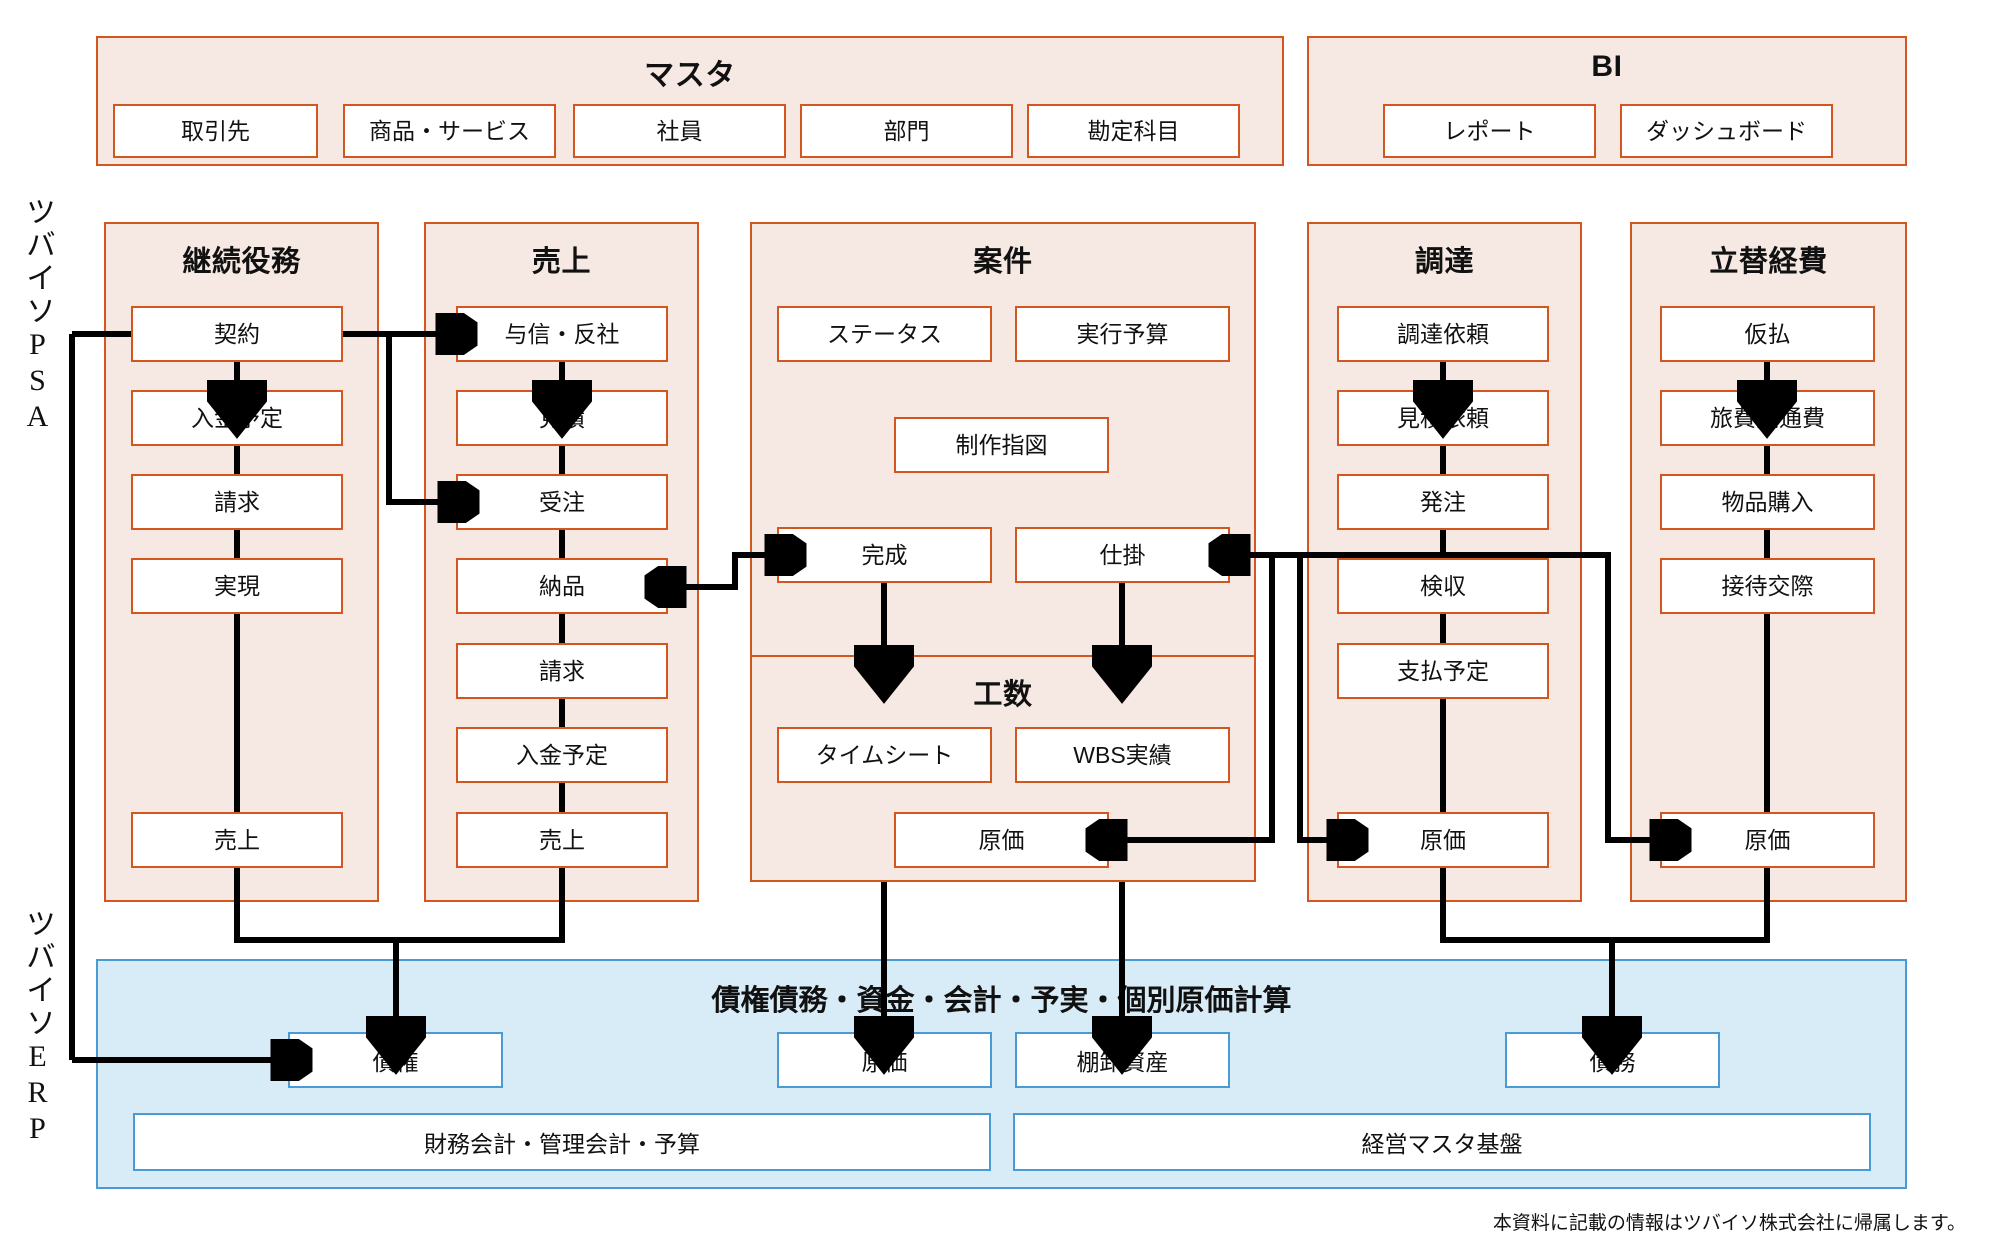  What do you see at coordinates (1489, 131) in the screenshot?
I see `node-bi-0: レポート` at bounding box center [1489, 131].